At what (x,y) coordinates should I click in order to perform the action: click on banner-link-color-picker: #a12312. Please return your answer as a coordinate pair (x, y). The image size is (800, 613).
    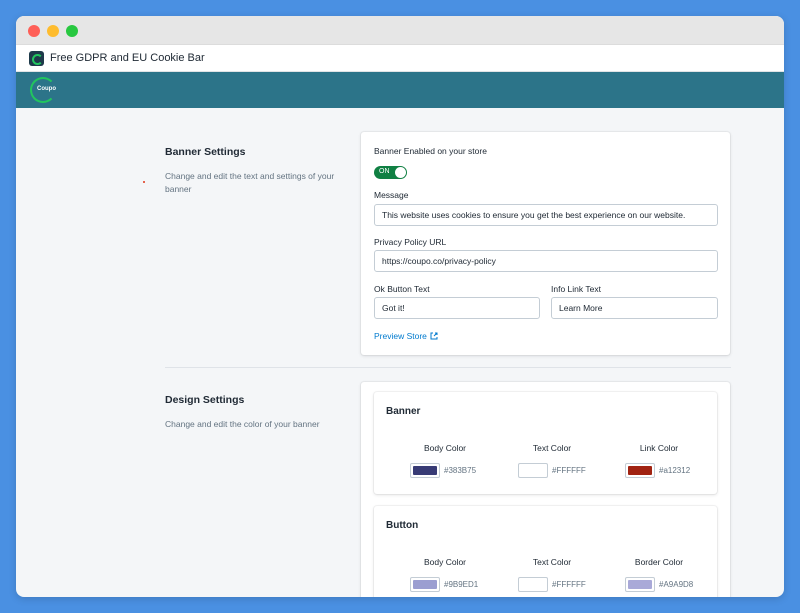
    Looking at the image, I should click on (657, 470).